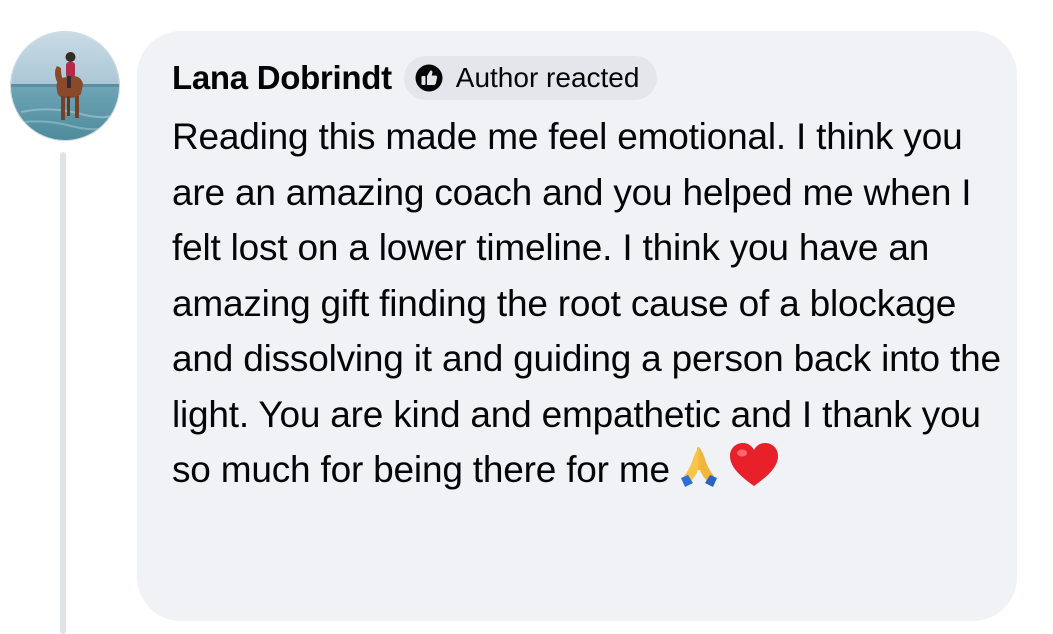  I want to click on badge-label: Author reacted, so click(547, 77).